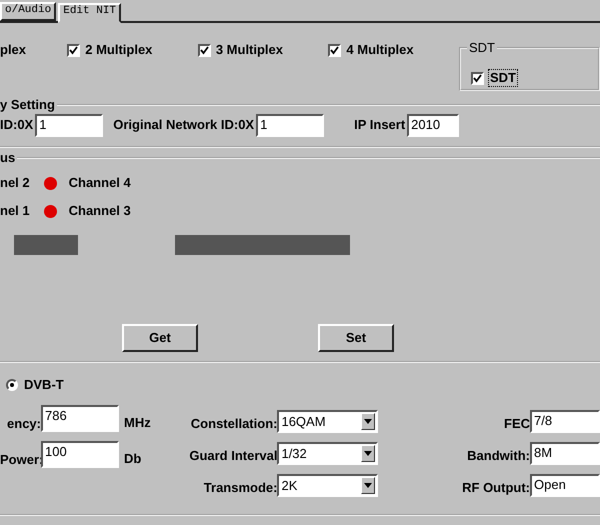 Image resolution: width=600 pixels, height=525 pixels. I want to click on input-field: 2010, so click(433, 125).